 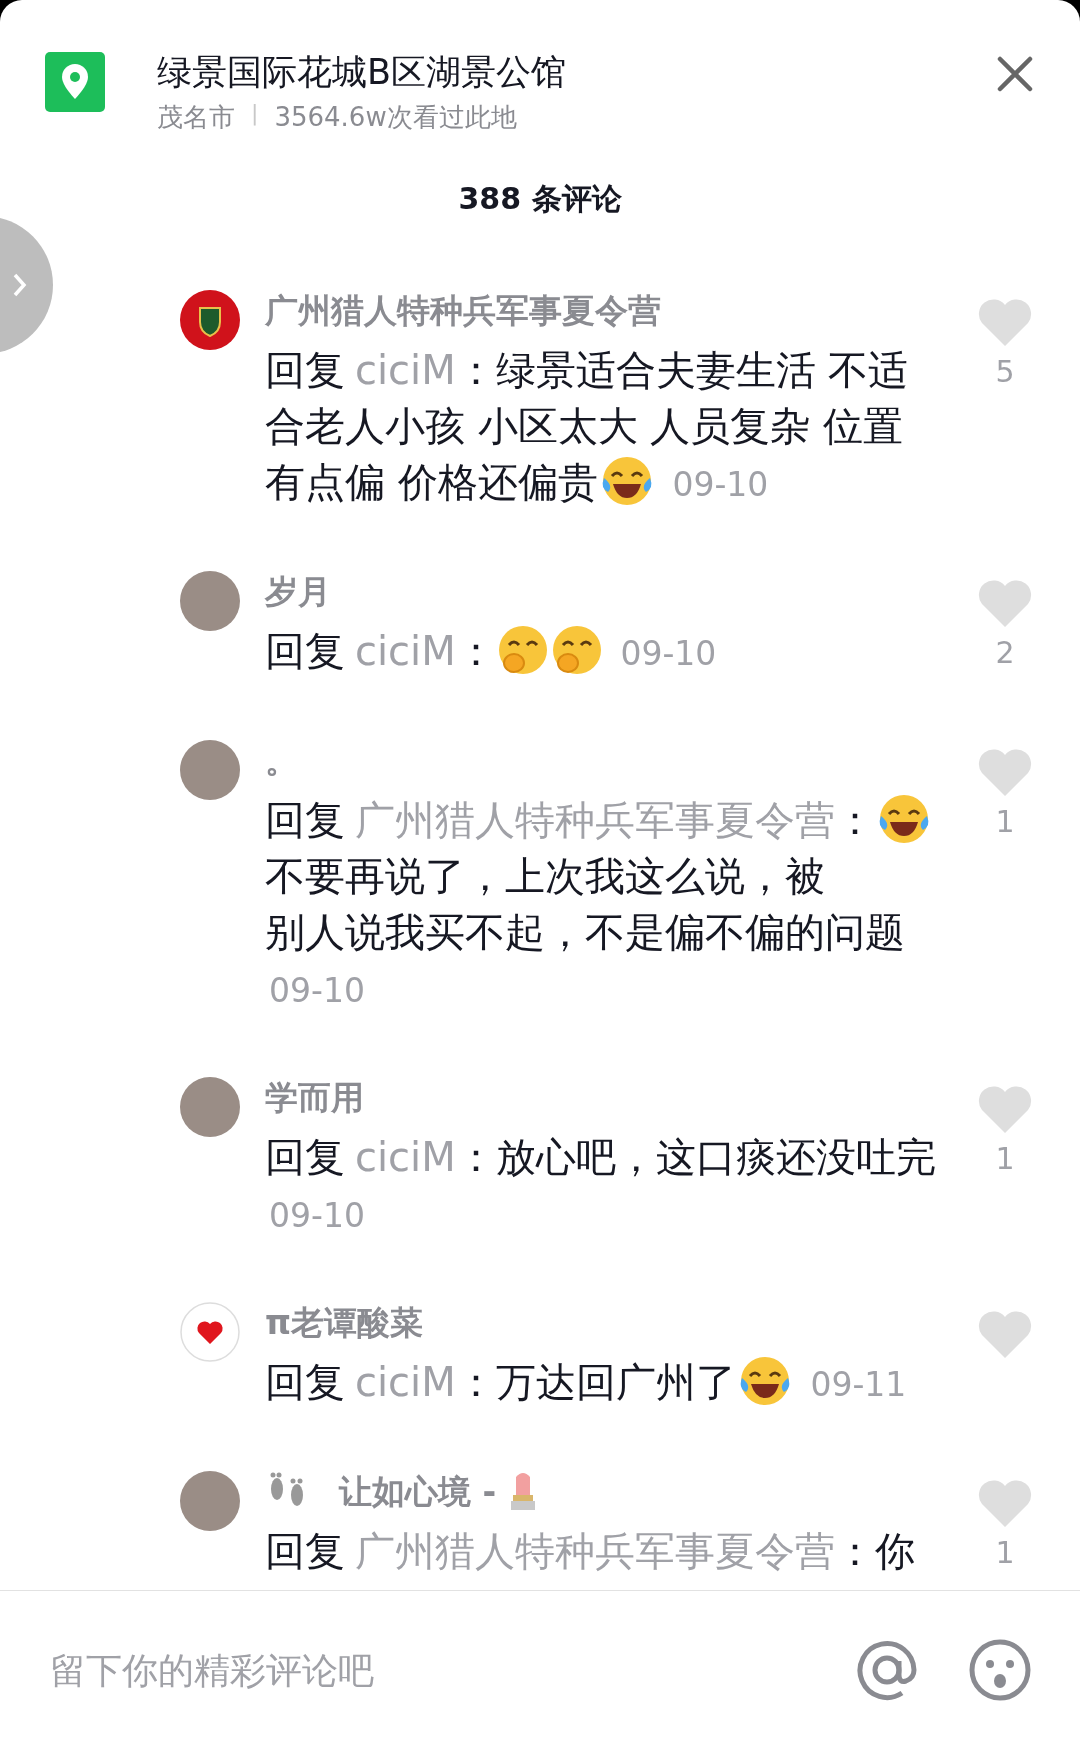 I want to click on username: 岁月, so click(x=298, y=591).